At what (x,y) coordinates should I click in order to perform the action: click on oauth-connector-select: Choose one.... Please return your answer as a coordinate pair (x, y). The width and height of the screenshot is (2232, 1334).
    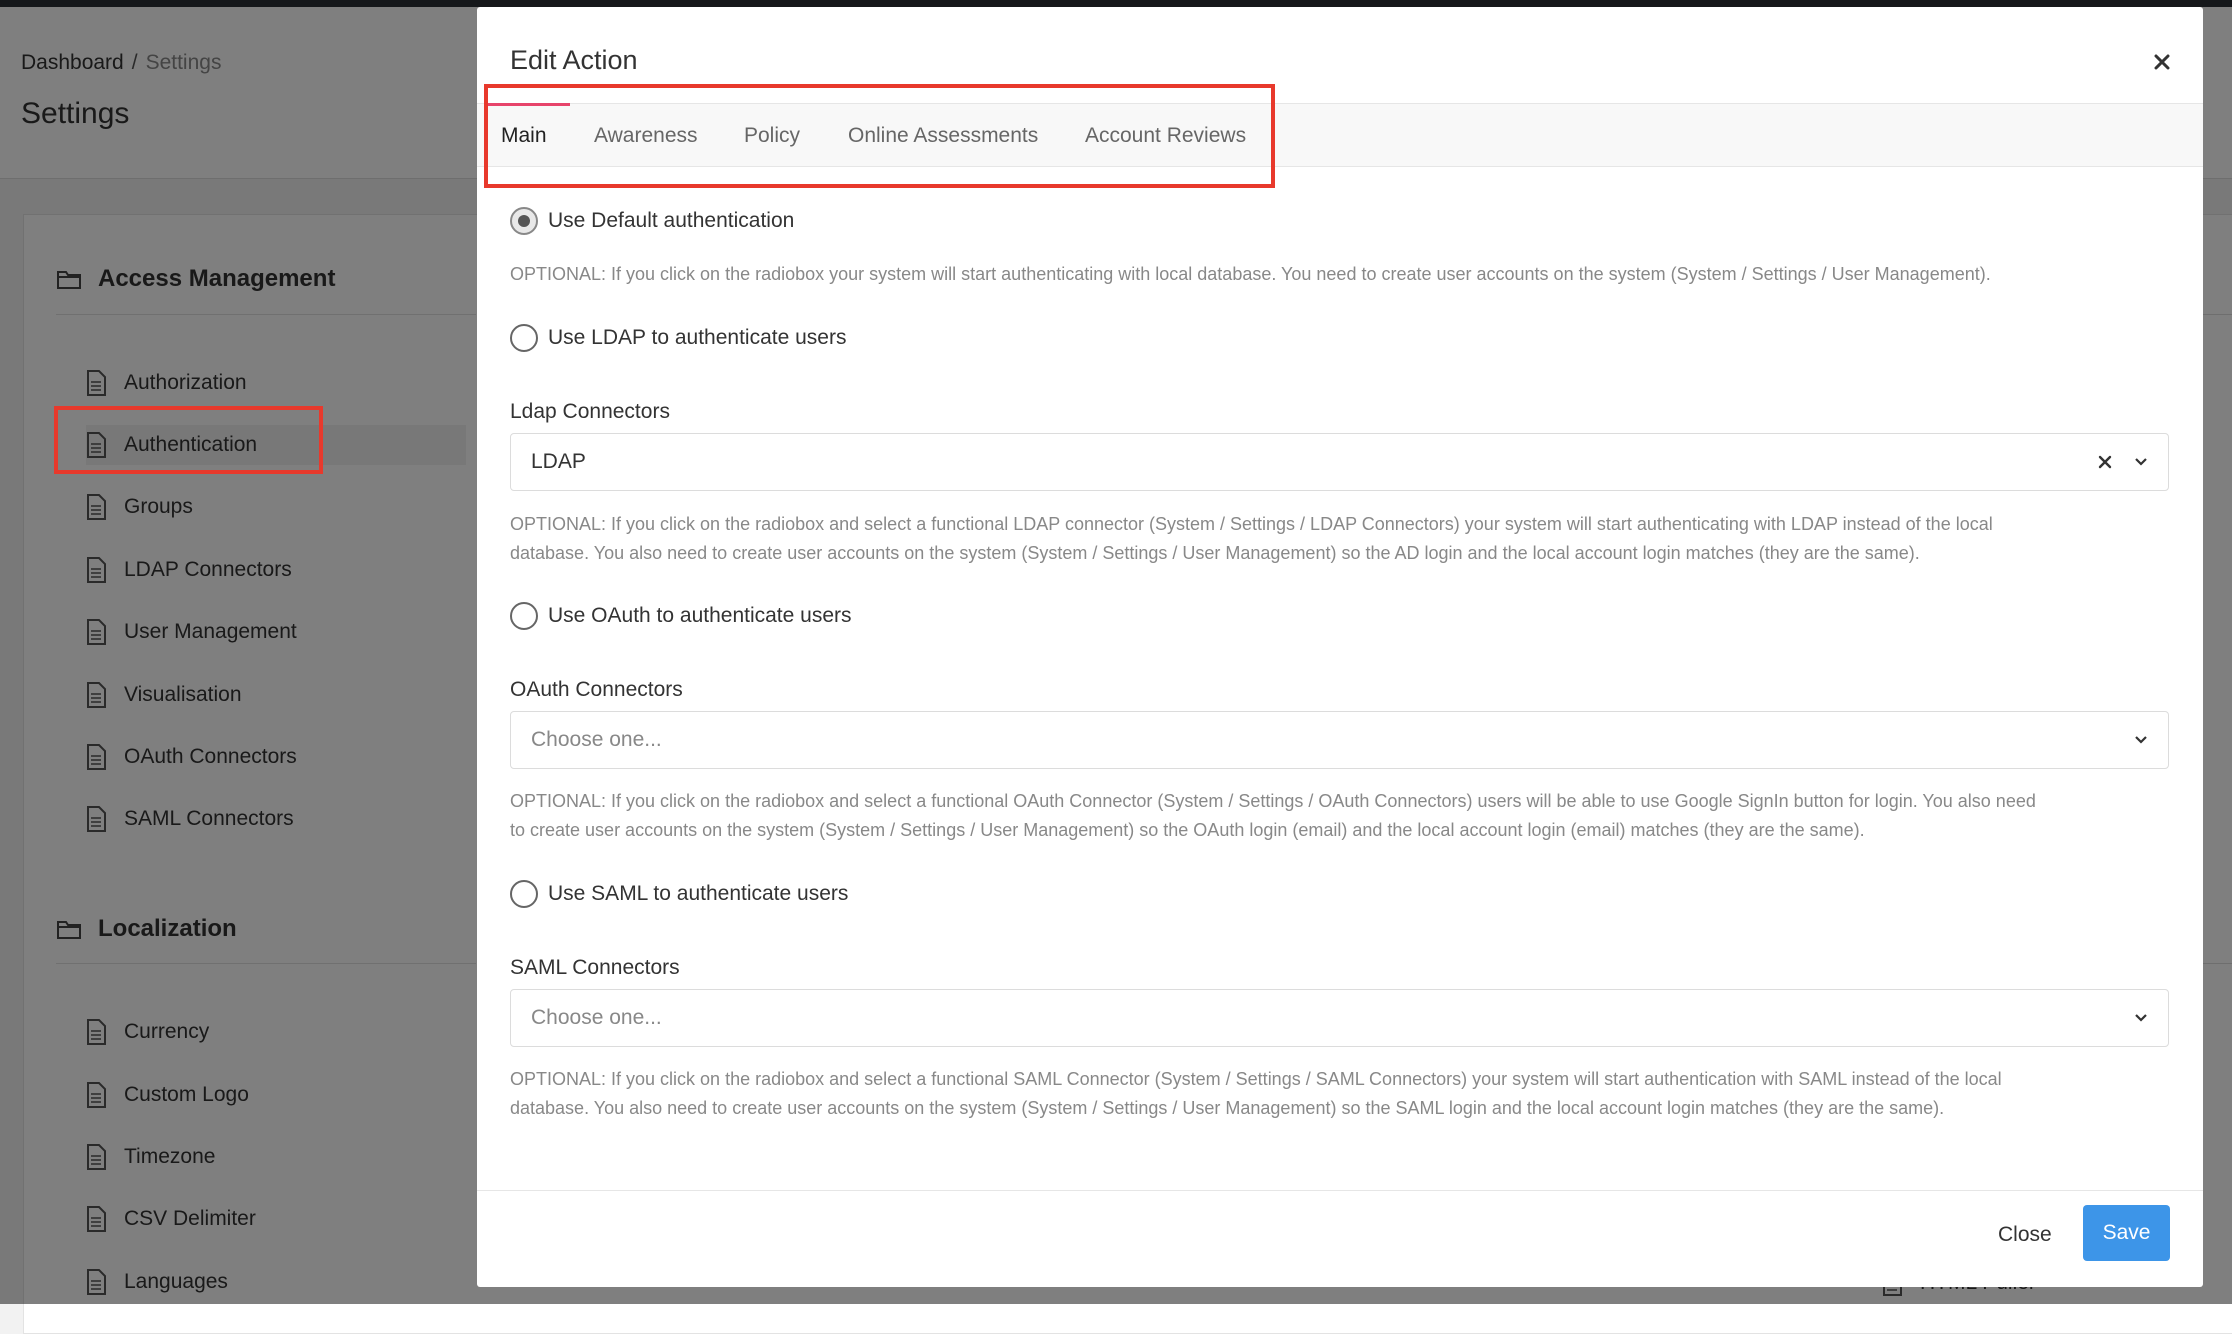
    Looking at the image, I should click on (1339, 740).